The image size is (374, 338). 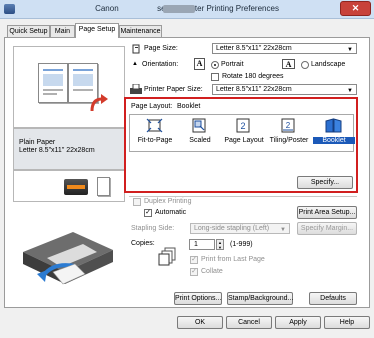 I want to click on rotate-180-label: Rotate 180 degrees, so click(x=253, y=76).